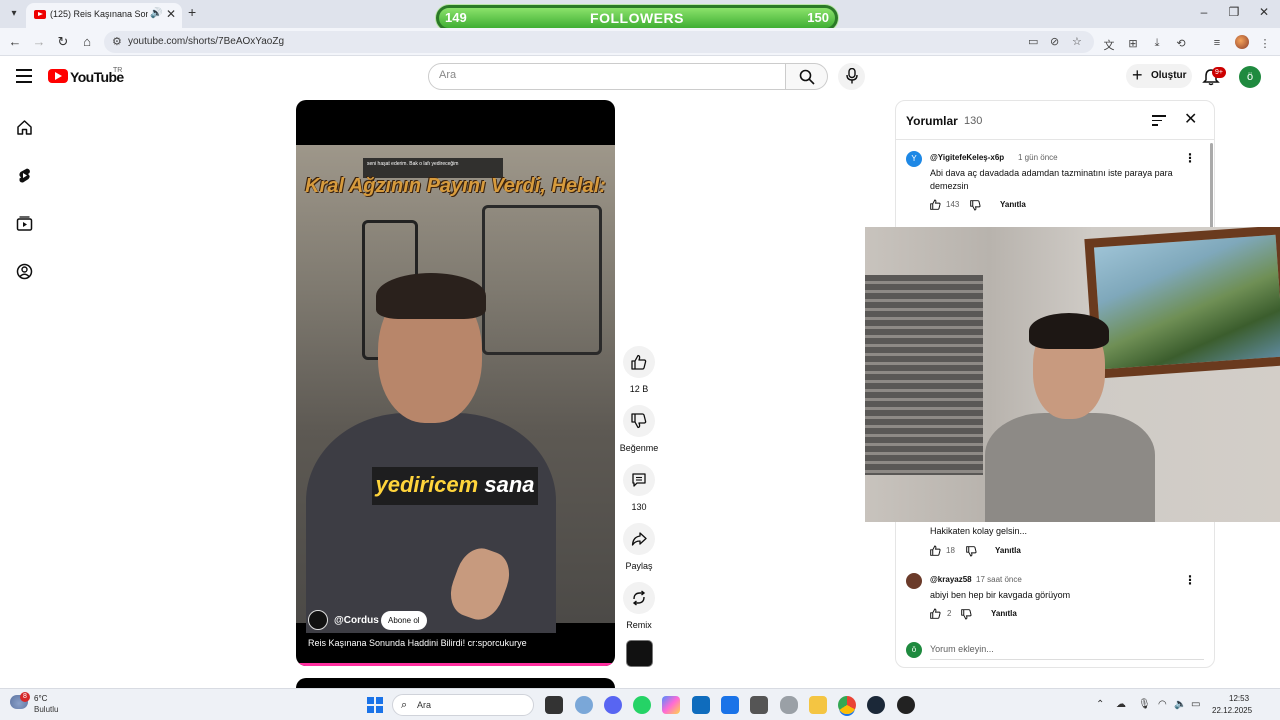 This screenshot has height=720, width=1280. Describe the element at coordinates (1239, 698) in the screenshot. I see `clock-time: 12:53` at that location.